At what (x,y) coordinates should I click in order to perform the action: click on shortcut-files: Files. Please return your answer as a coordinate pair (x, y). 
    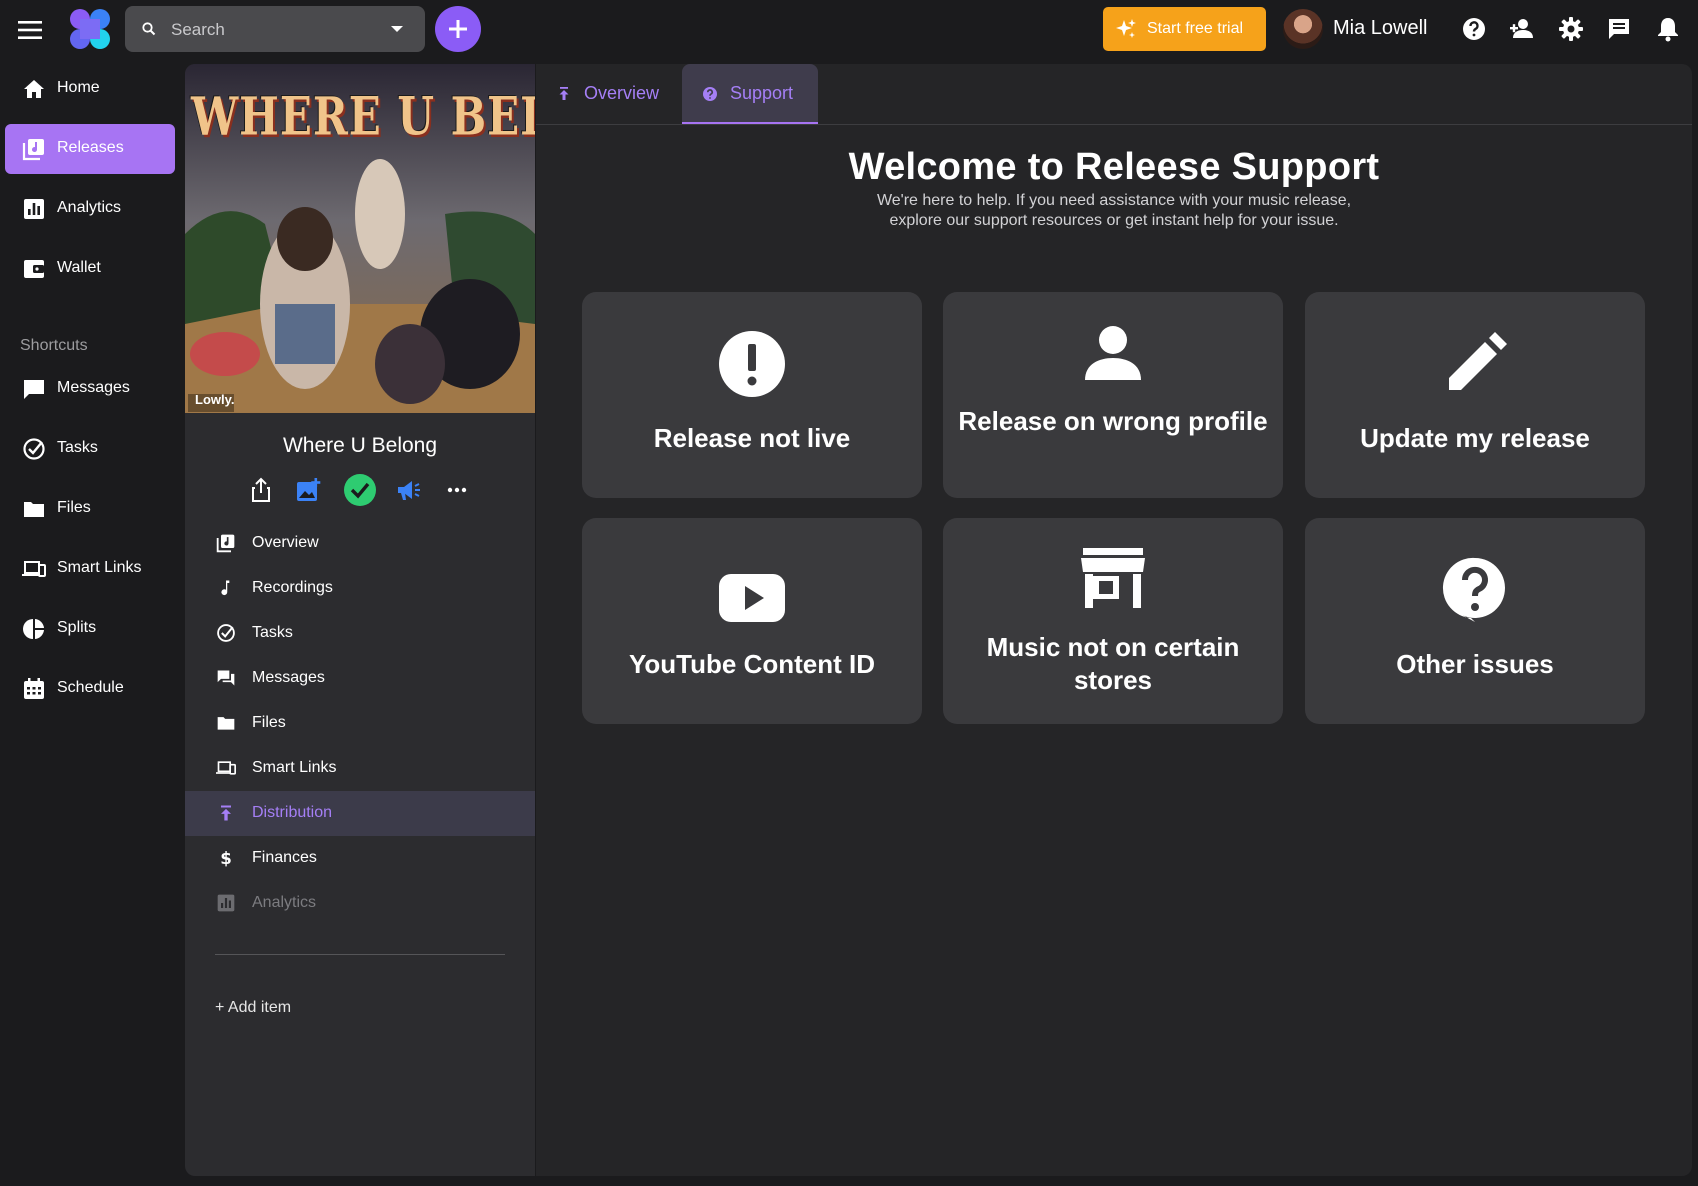
    Looking at the image, I should click on (90, 509).